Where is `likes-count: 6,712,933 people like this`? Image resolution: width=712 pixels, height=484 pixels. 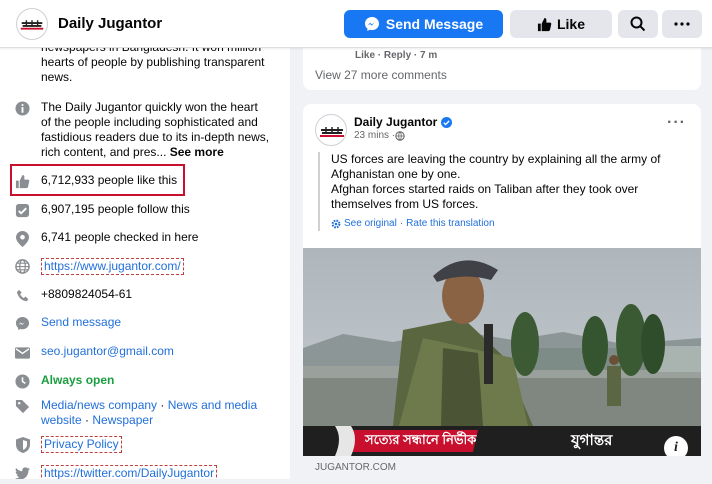
likes-count: 6,712,933 people like this is located at coordinates (109, 180).